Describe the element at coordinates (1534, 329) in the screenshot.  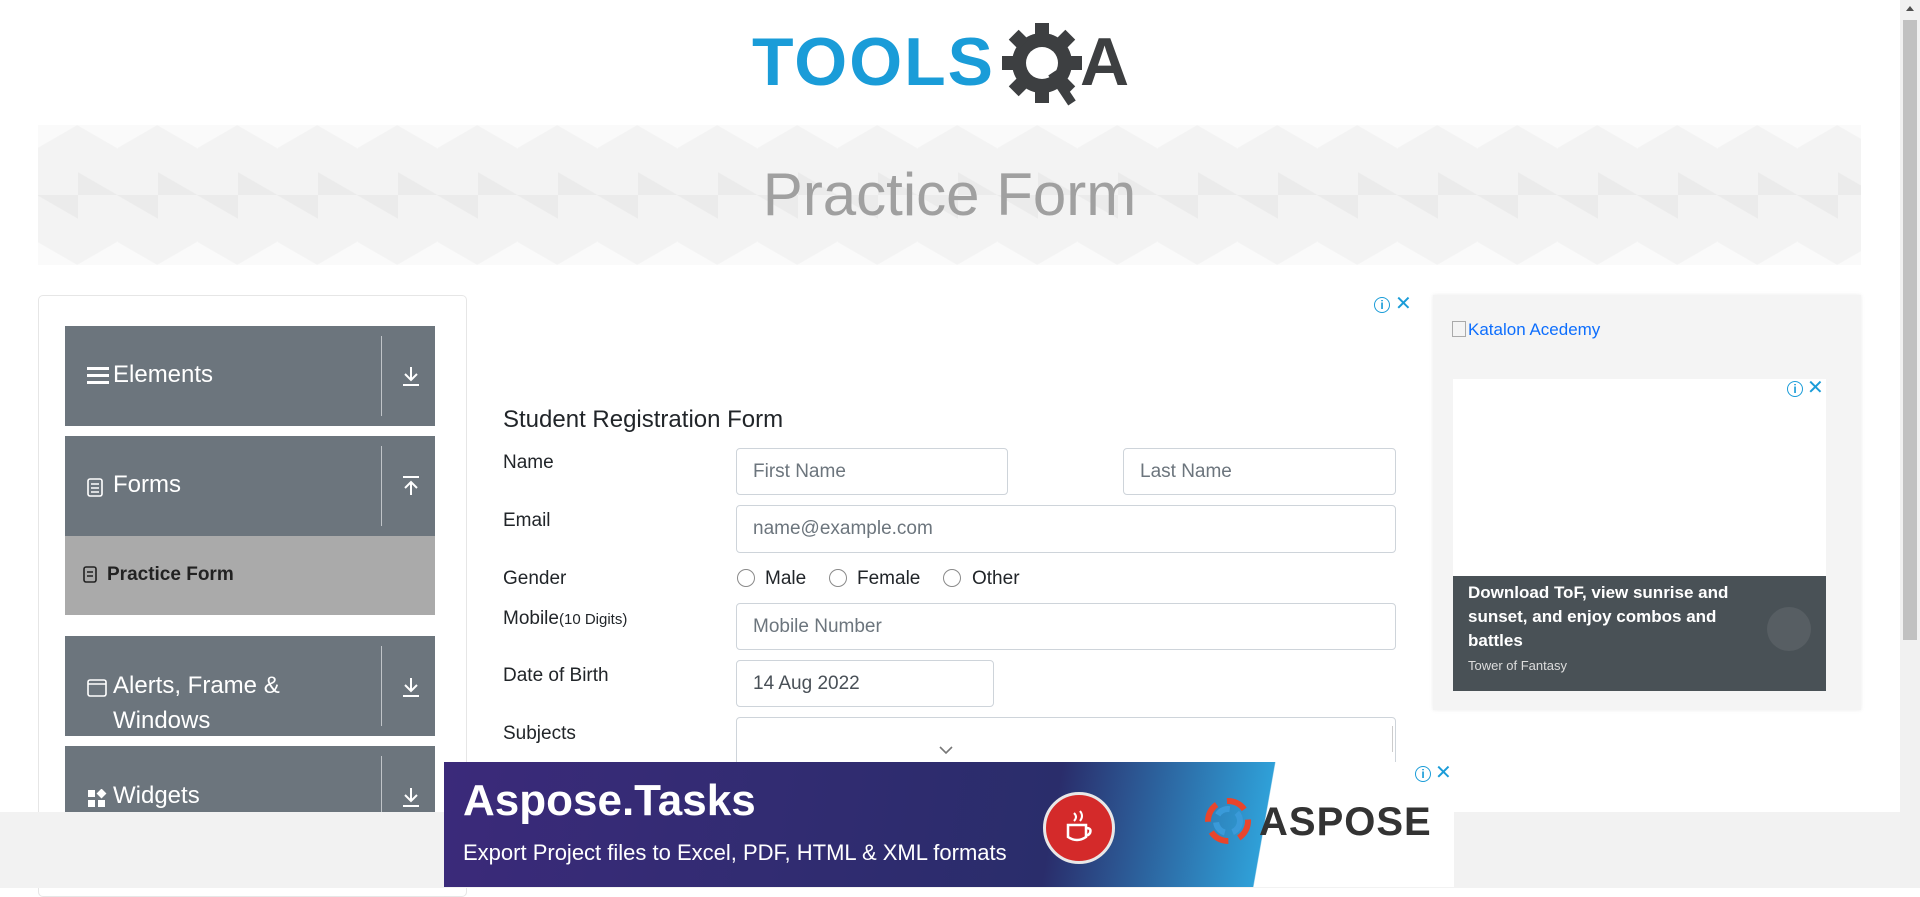
I see `katalon-ad-alt-text: Katalon Acedemy` at that location.